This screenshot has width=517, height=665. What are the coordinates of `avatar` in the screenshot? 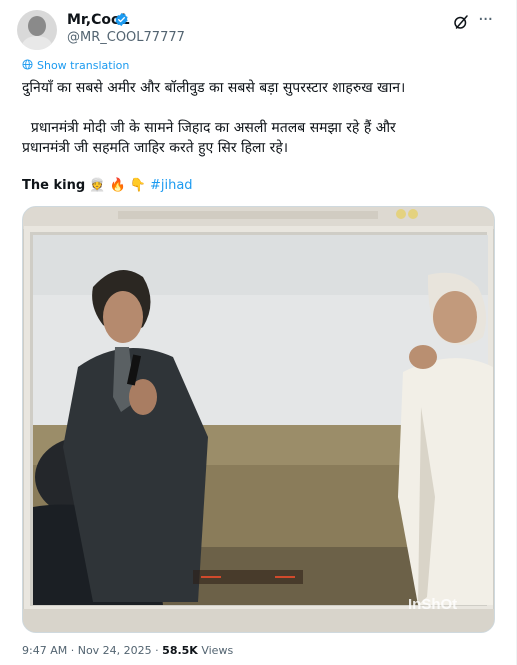 It's located at (37, 30).